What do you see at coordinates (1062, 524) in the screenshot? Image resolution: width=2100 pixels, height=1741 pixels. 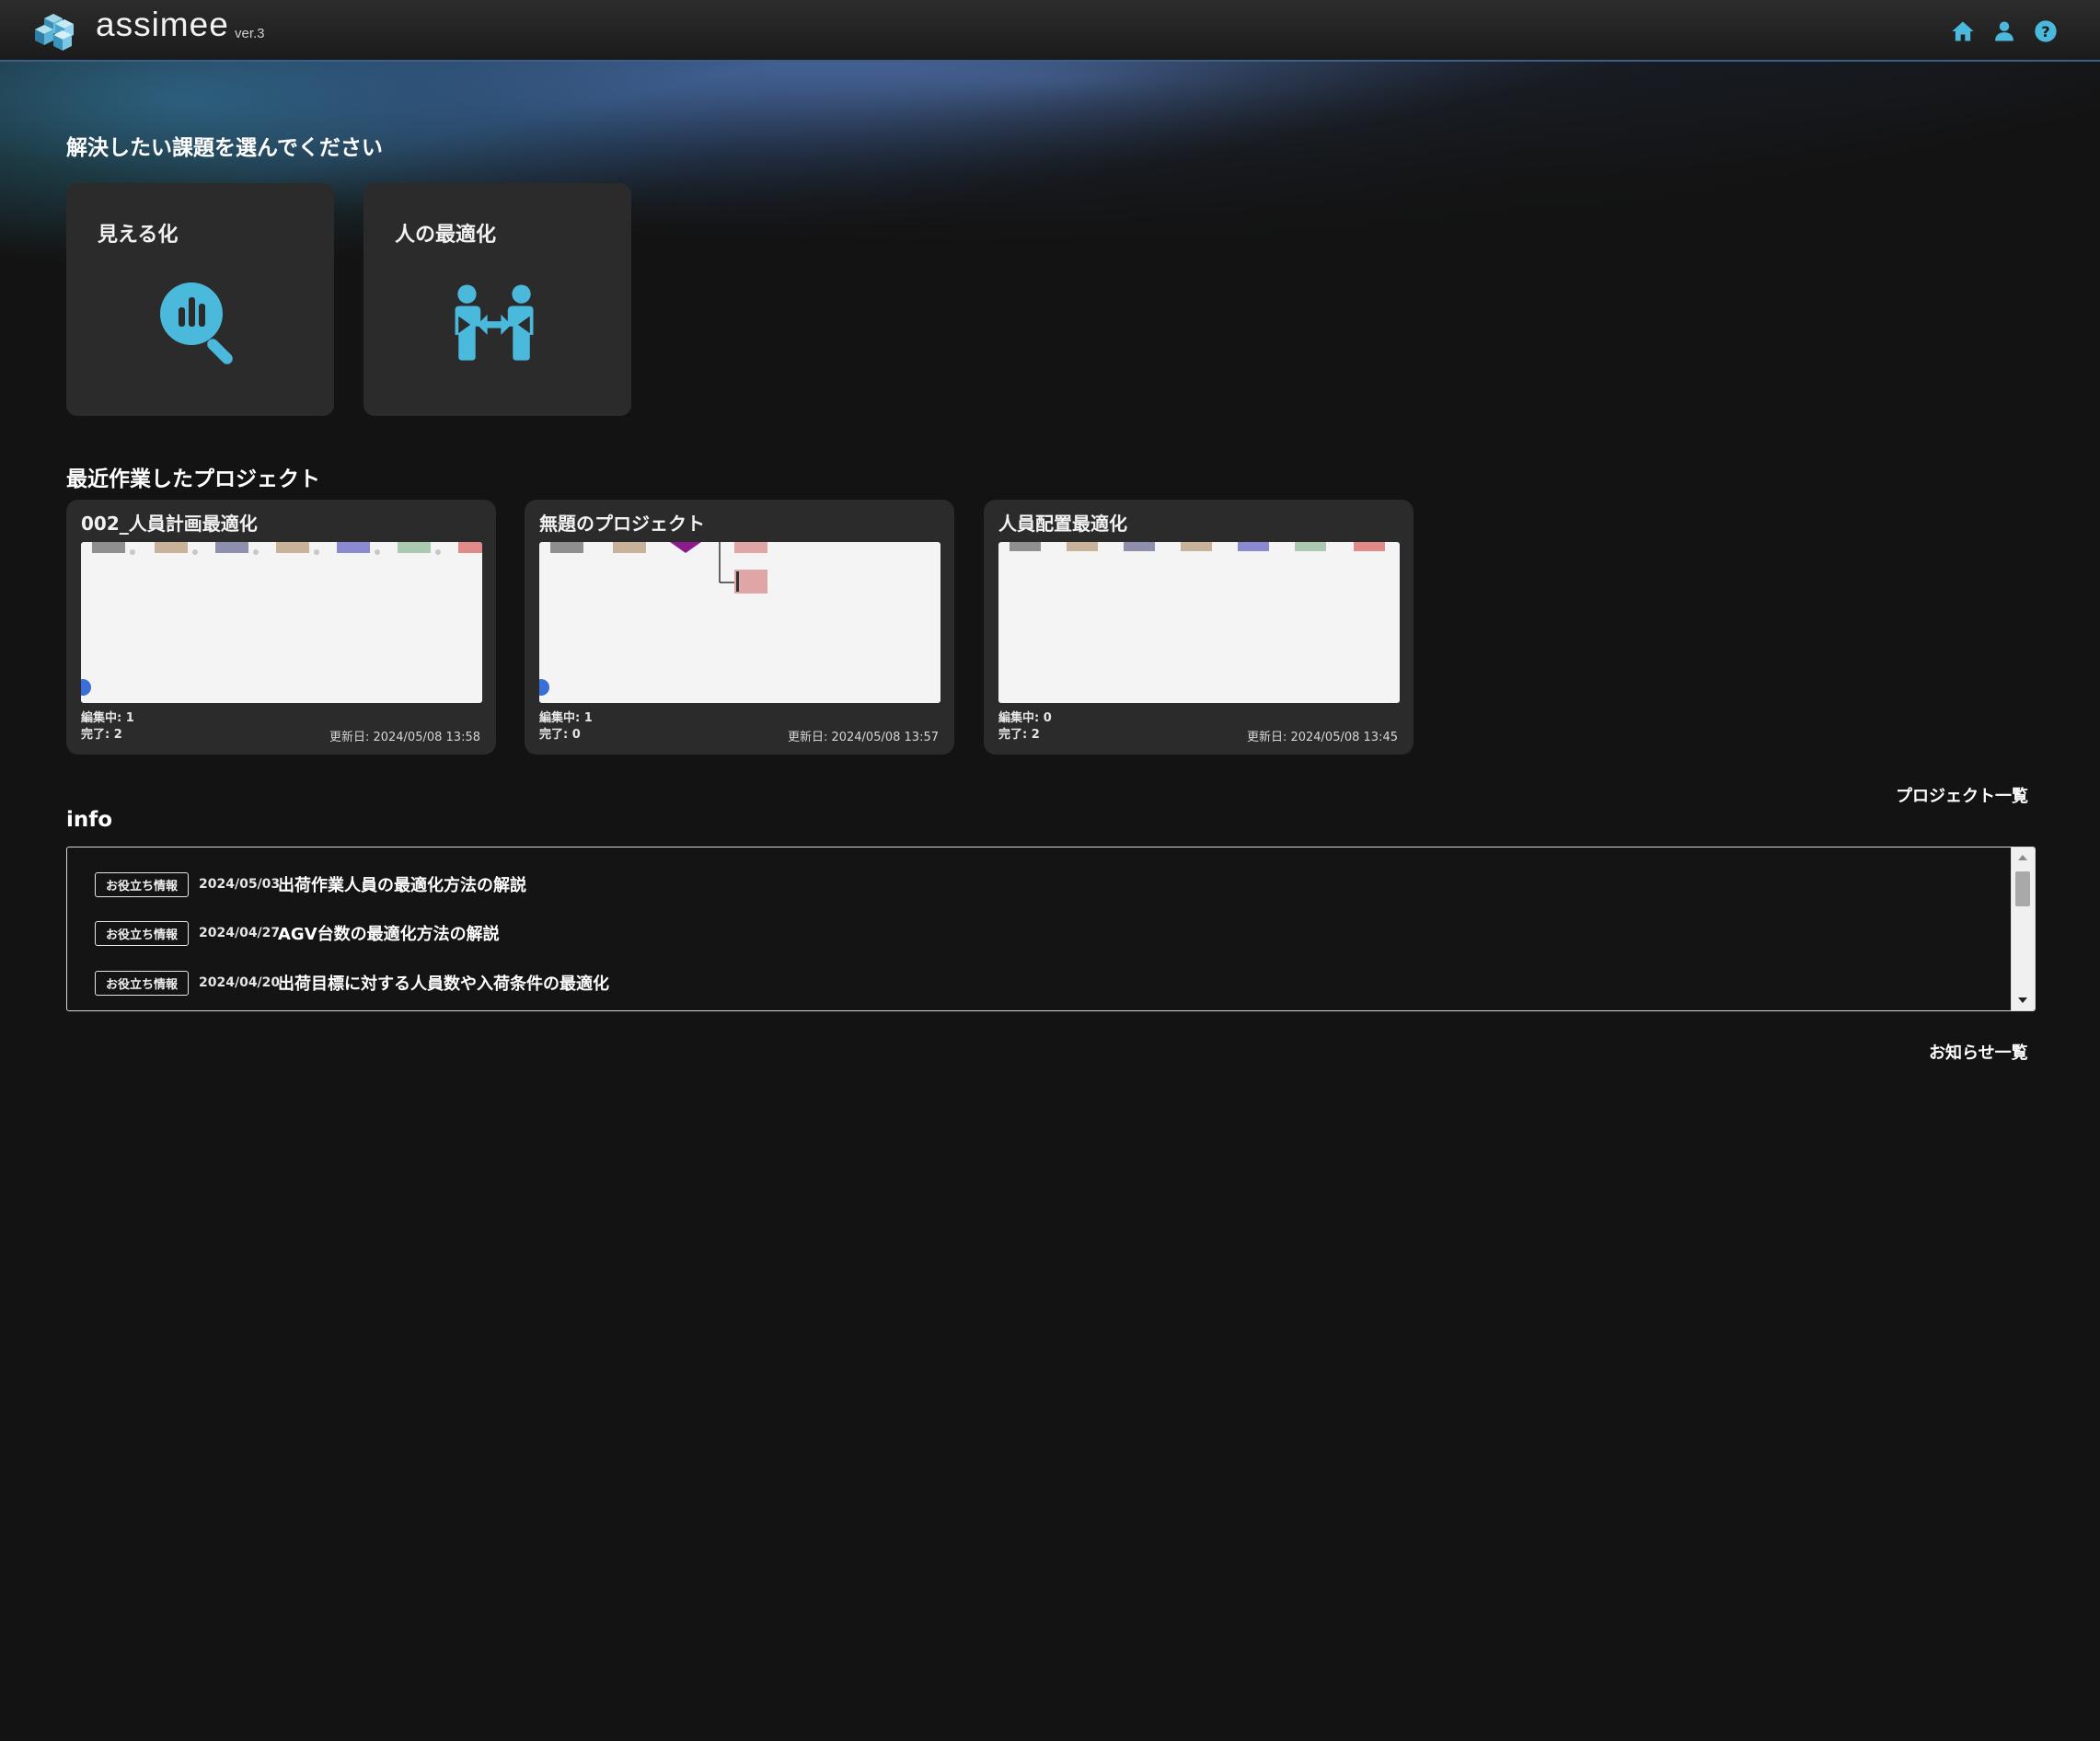 I see `project-name: 人員配置最適化` at bounding box center [1062, 524].